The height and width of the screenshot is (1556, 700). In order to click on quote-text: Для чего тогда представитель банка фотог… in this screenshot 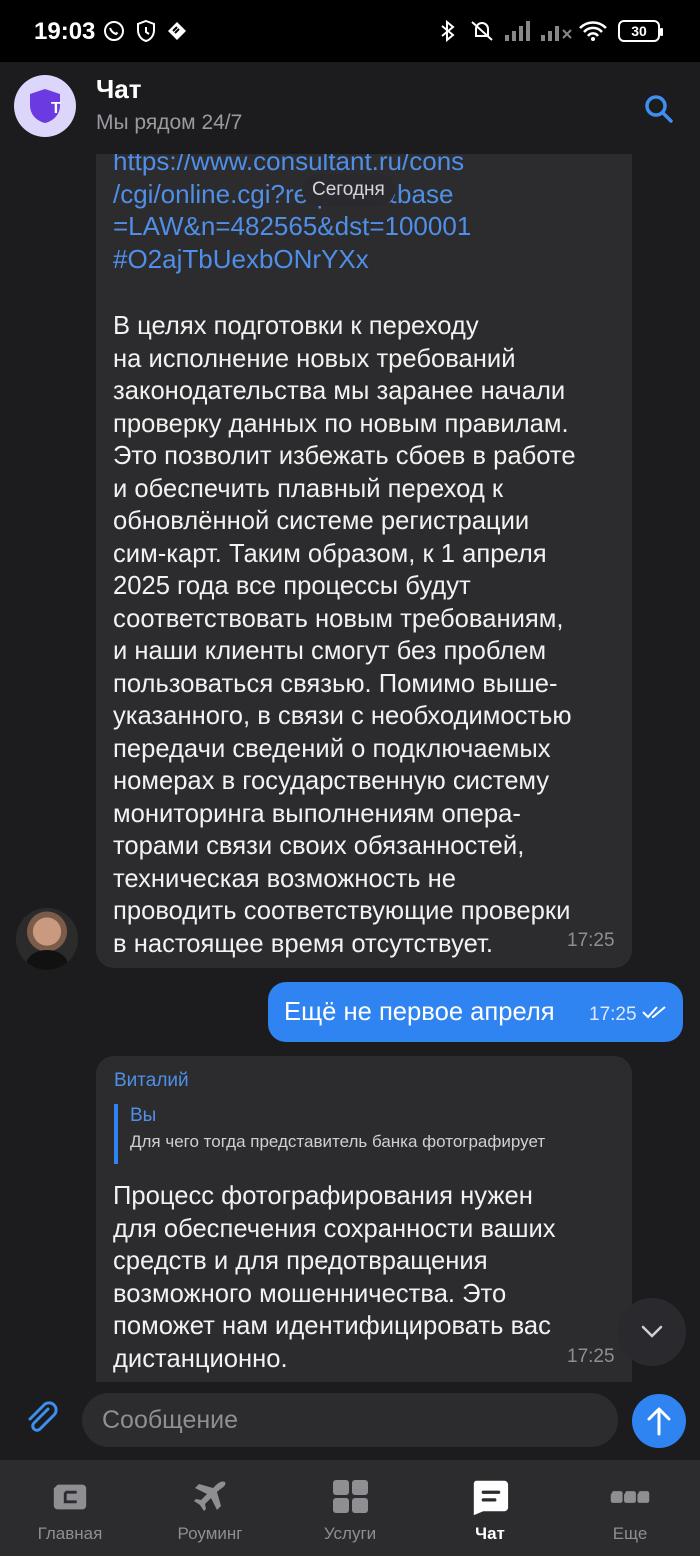, I will do `click(338, 1141)`.